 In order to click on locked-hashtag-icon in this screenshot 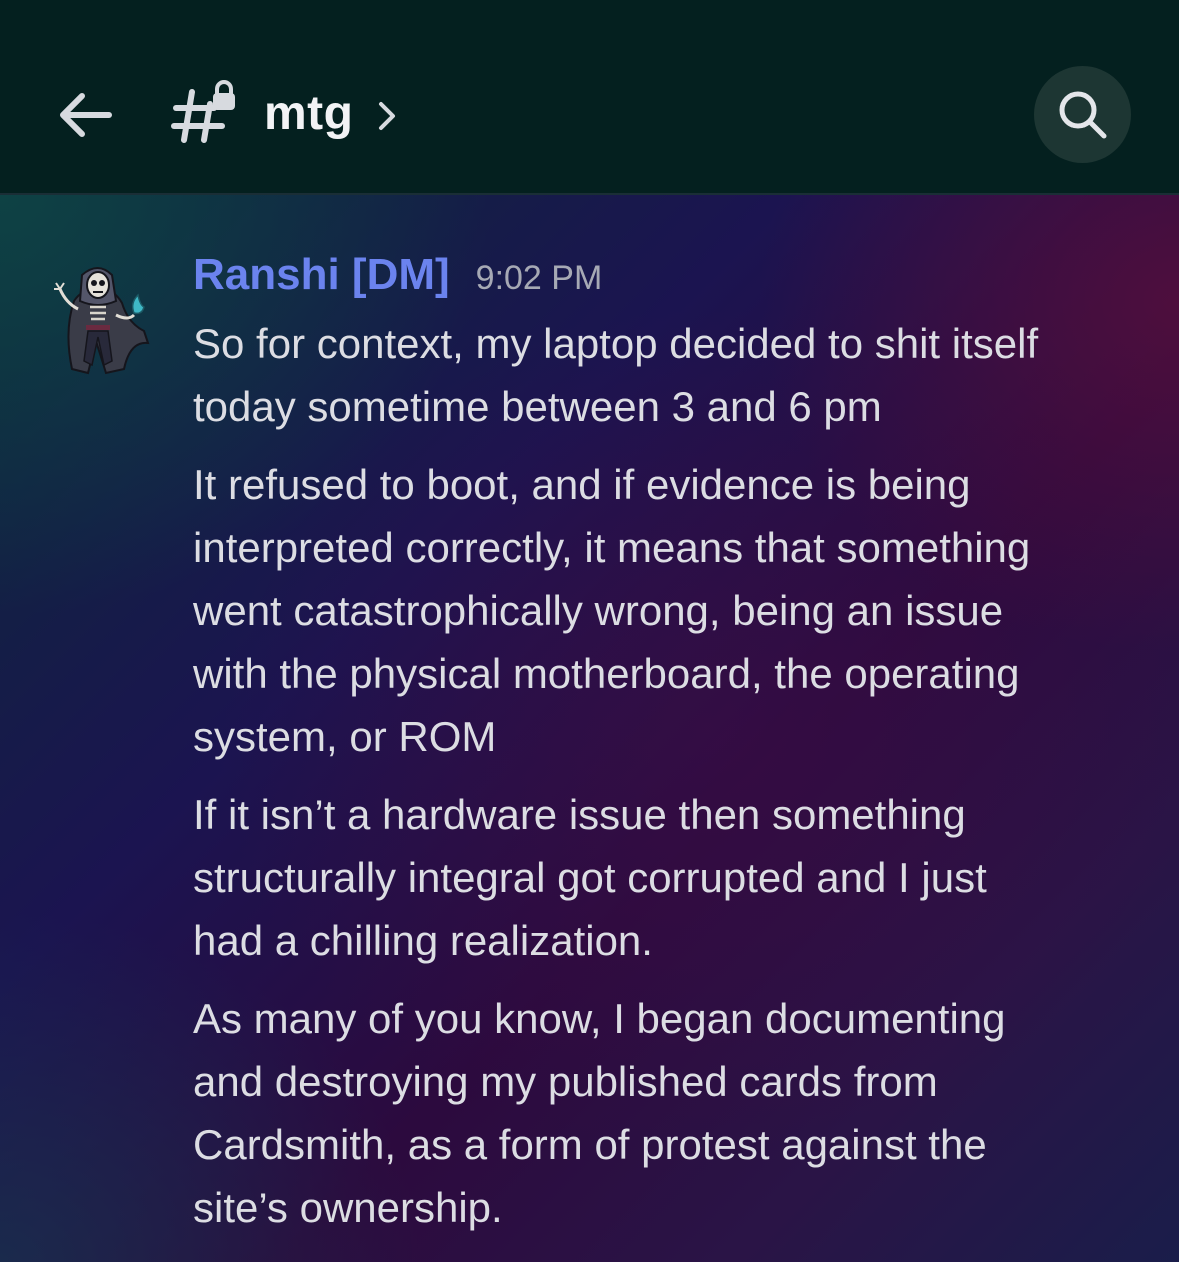, I will do `click(203, 111)`.